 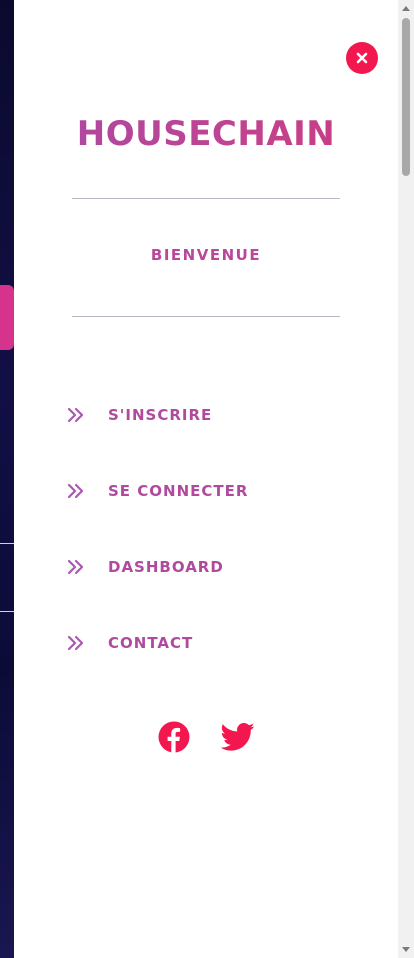 What do you see at coordinates (178, 491) in the screenshot?
I see `menu-item-label: SE CONNECTER` at bounding box center [178, 491].